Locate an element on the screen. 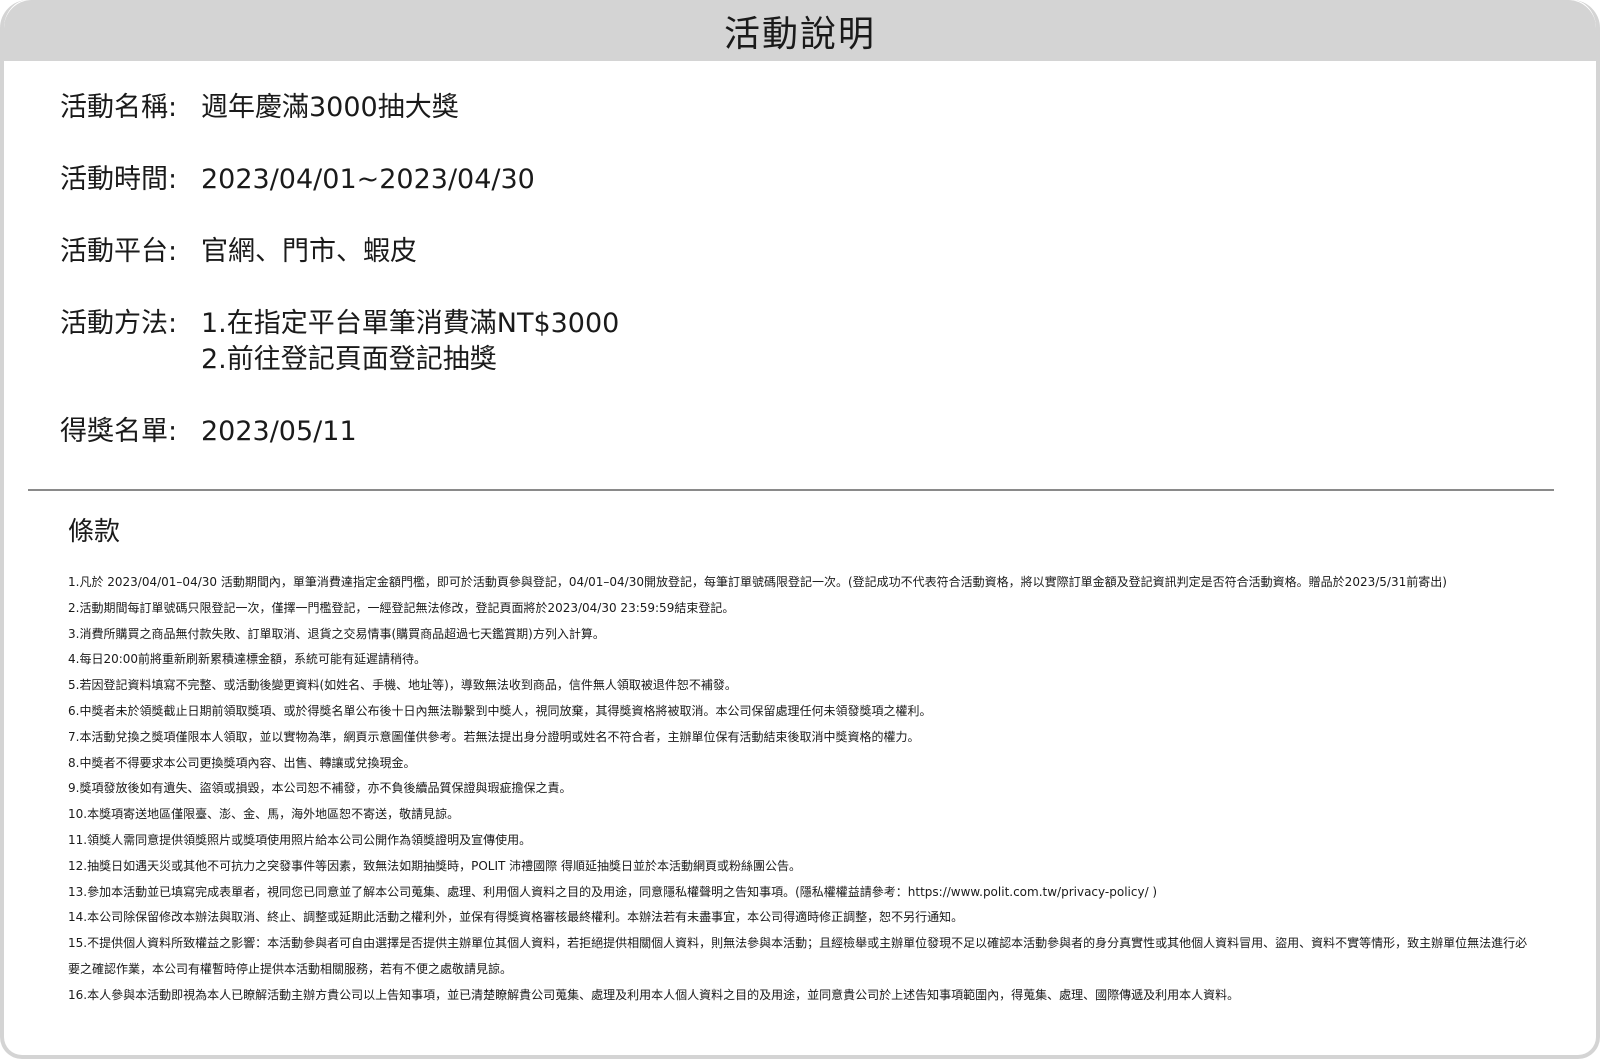 The image size is (1600, 1059). info-value: 官網、門市、蝦皮 is located at coordinates (309, 251).